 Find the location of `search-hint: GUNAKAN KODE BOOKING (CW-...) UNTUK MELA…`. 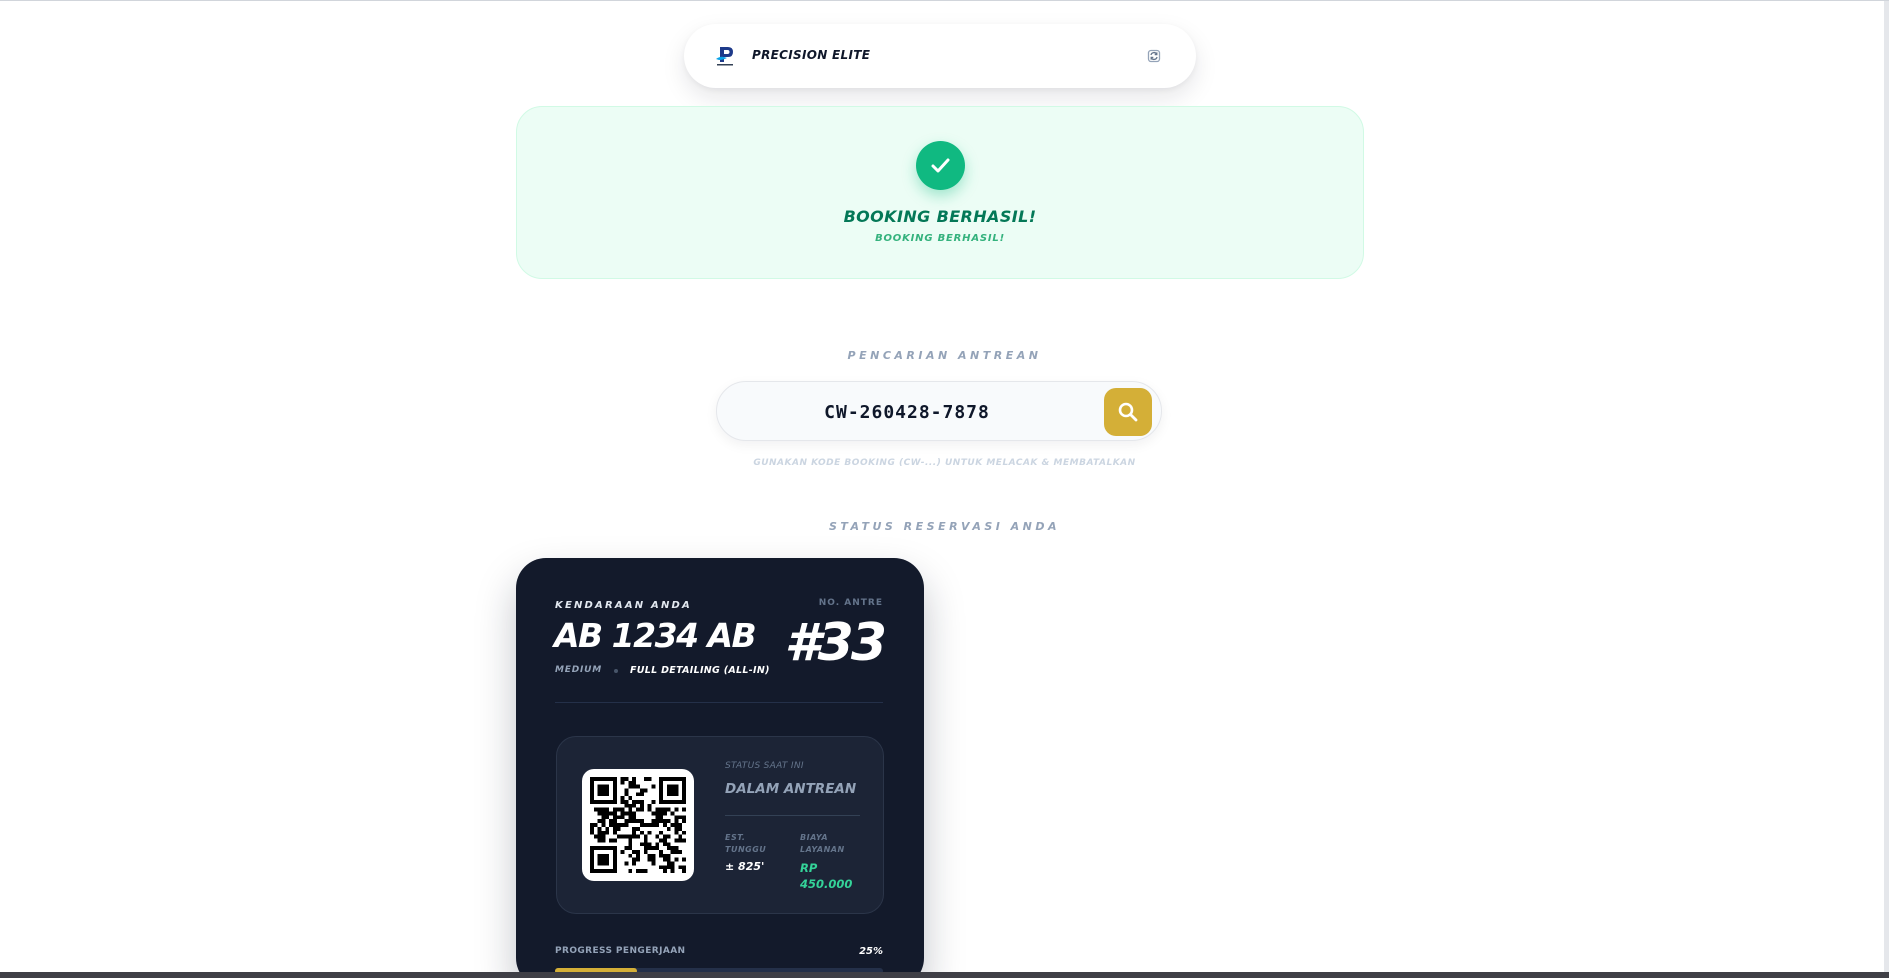

search-hint: GUNAKAN KODE BOOKING (CW-...) UNTUK MELA… is located at coordinates (944, 463).